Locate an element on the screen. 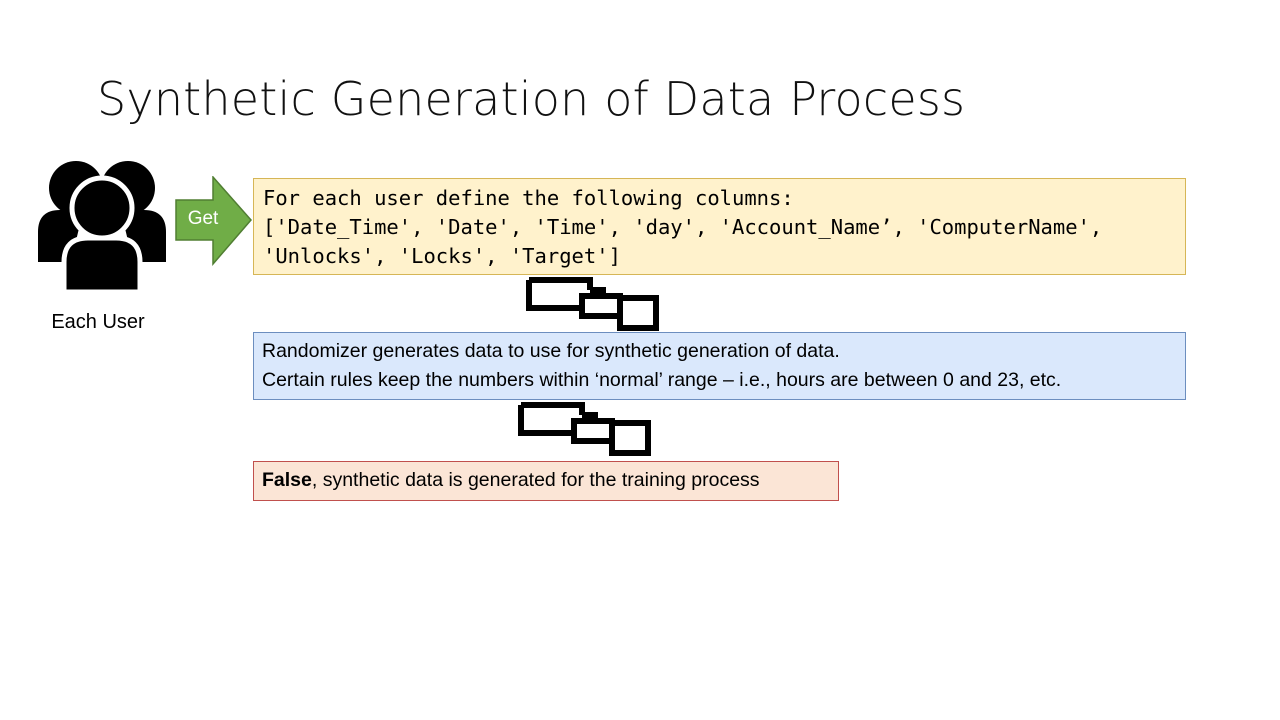  columns-line-3: 'Unlocks', 'Locks', 'Target'] is located at coordinates (442, 256).